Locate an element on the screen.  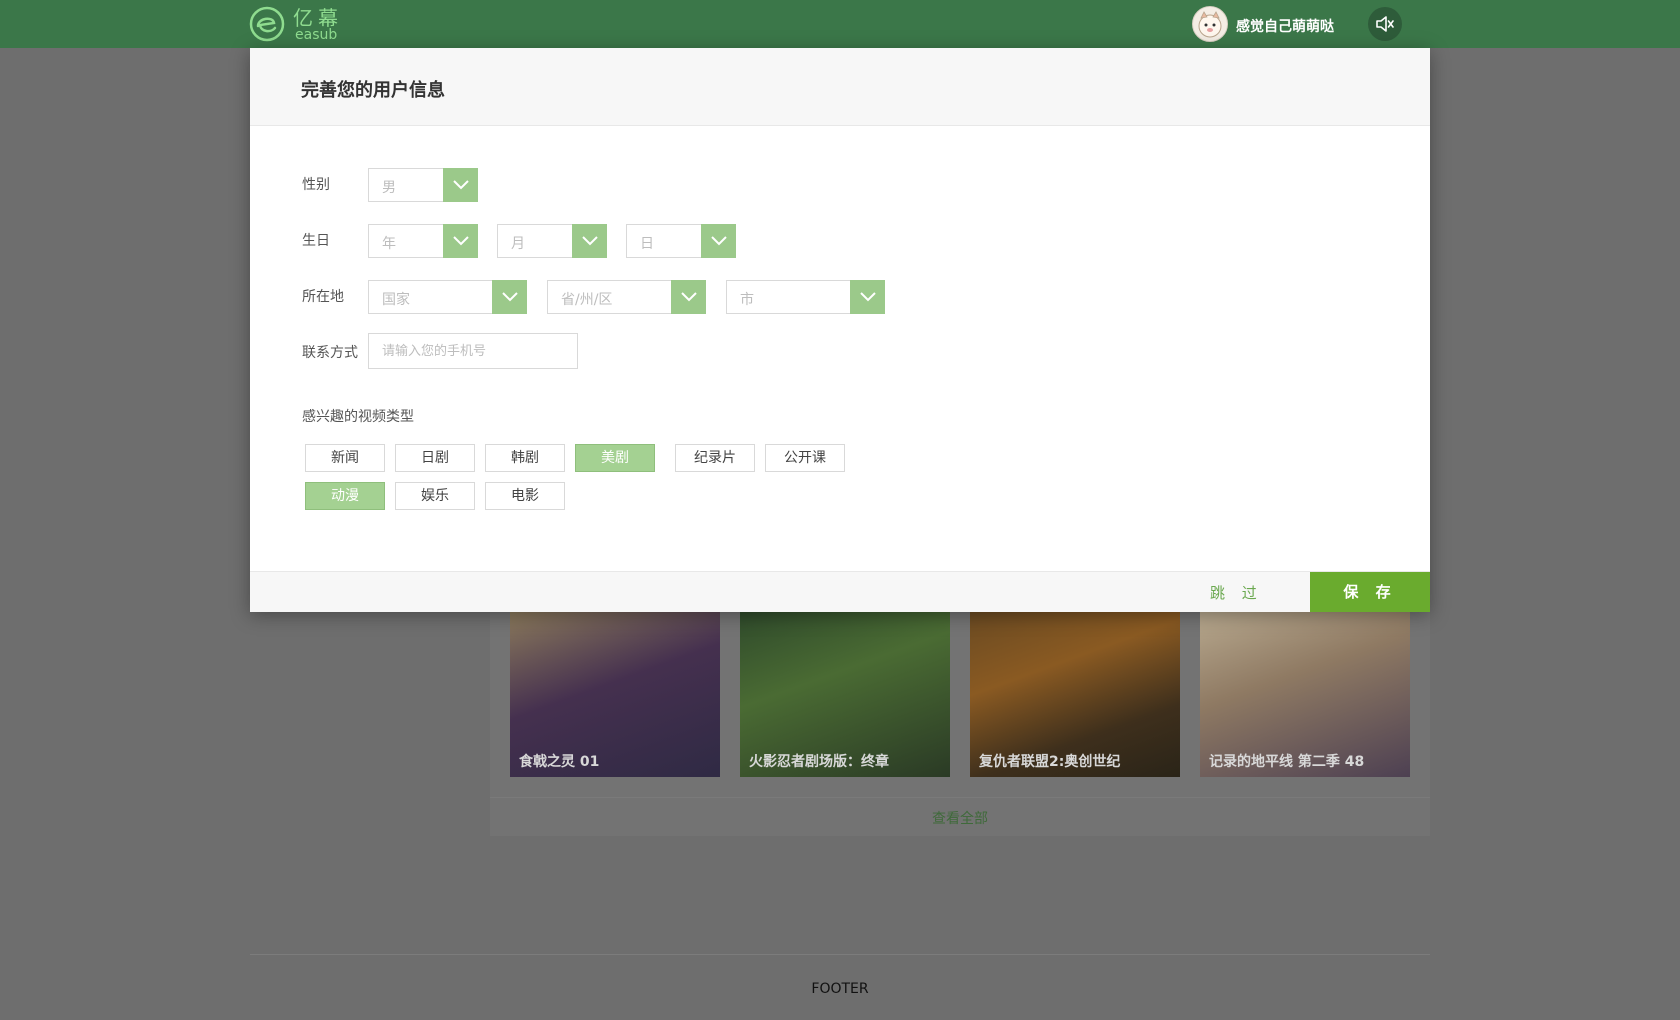
footer-divider is located at coordinates (840, 954).